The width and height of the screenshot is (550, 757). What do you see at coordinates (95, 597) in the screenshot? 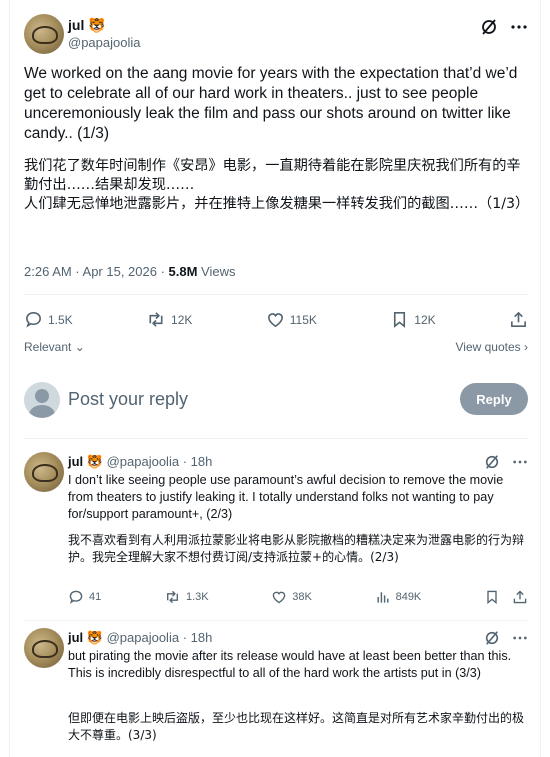
I see `reply-count: 41` at bounding box center [95, 597].